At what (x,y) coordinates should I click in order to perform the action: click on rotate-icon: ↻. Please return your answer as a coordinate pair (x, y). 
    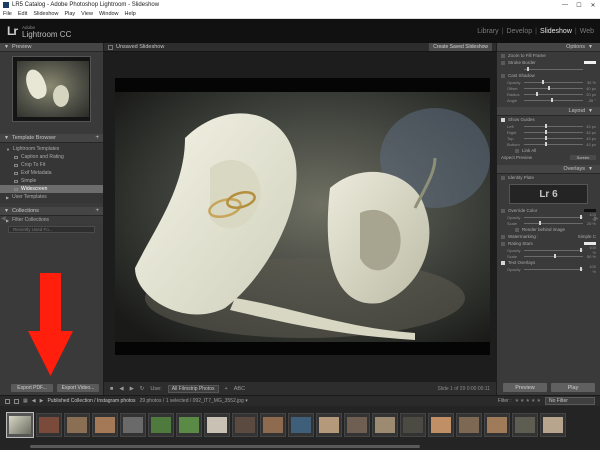
    Looking at the image, I should click on (142, 389).